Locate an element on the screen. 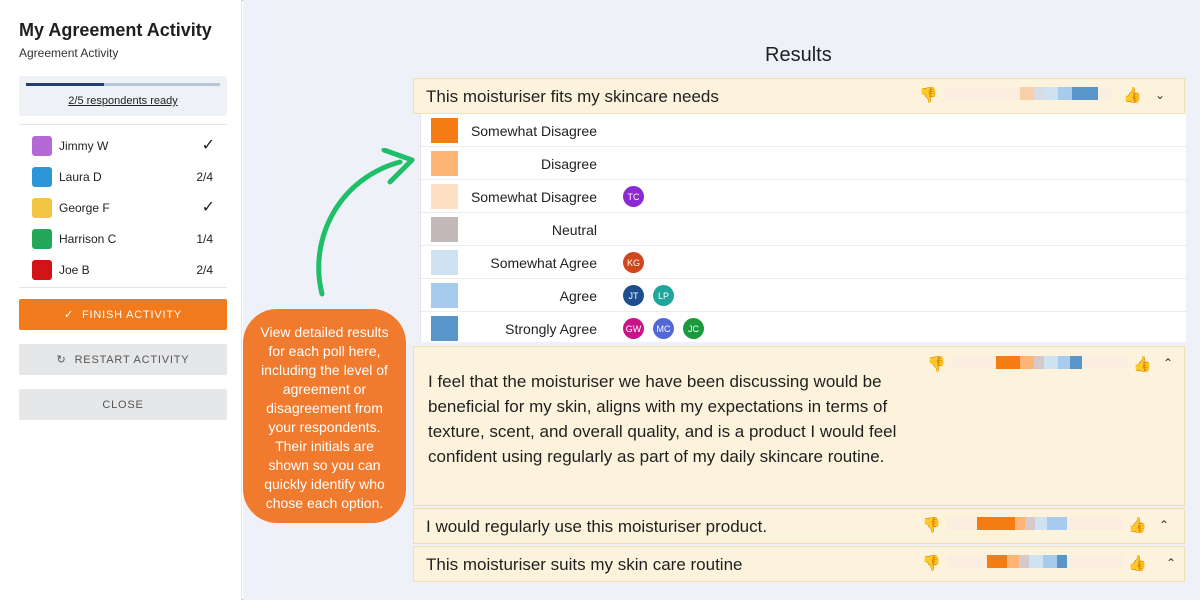 The image size is (1200, 600). respondent-avatar: LP is located at coordinates (663, 295).